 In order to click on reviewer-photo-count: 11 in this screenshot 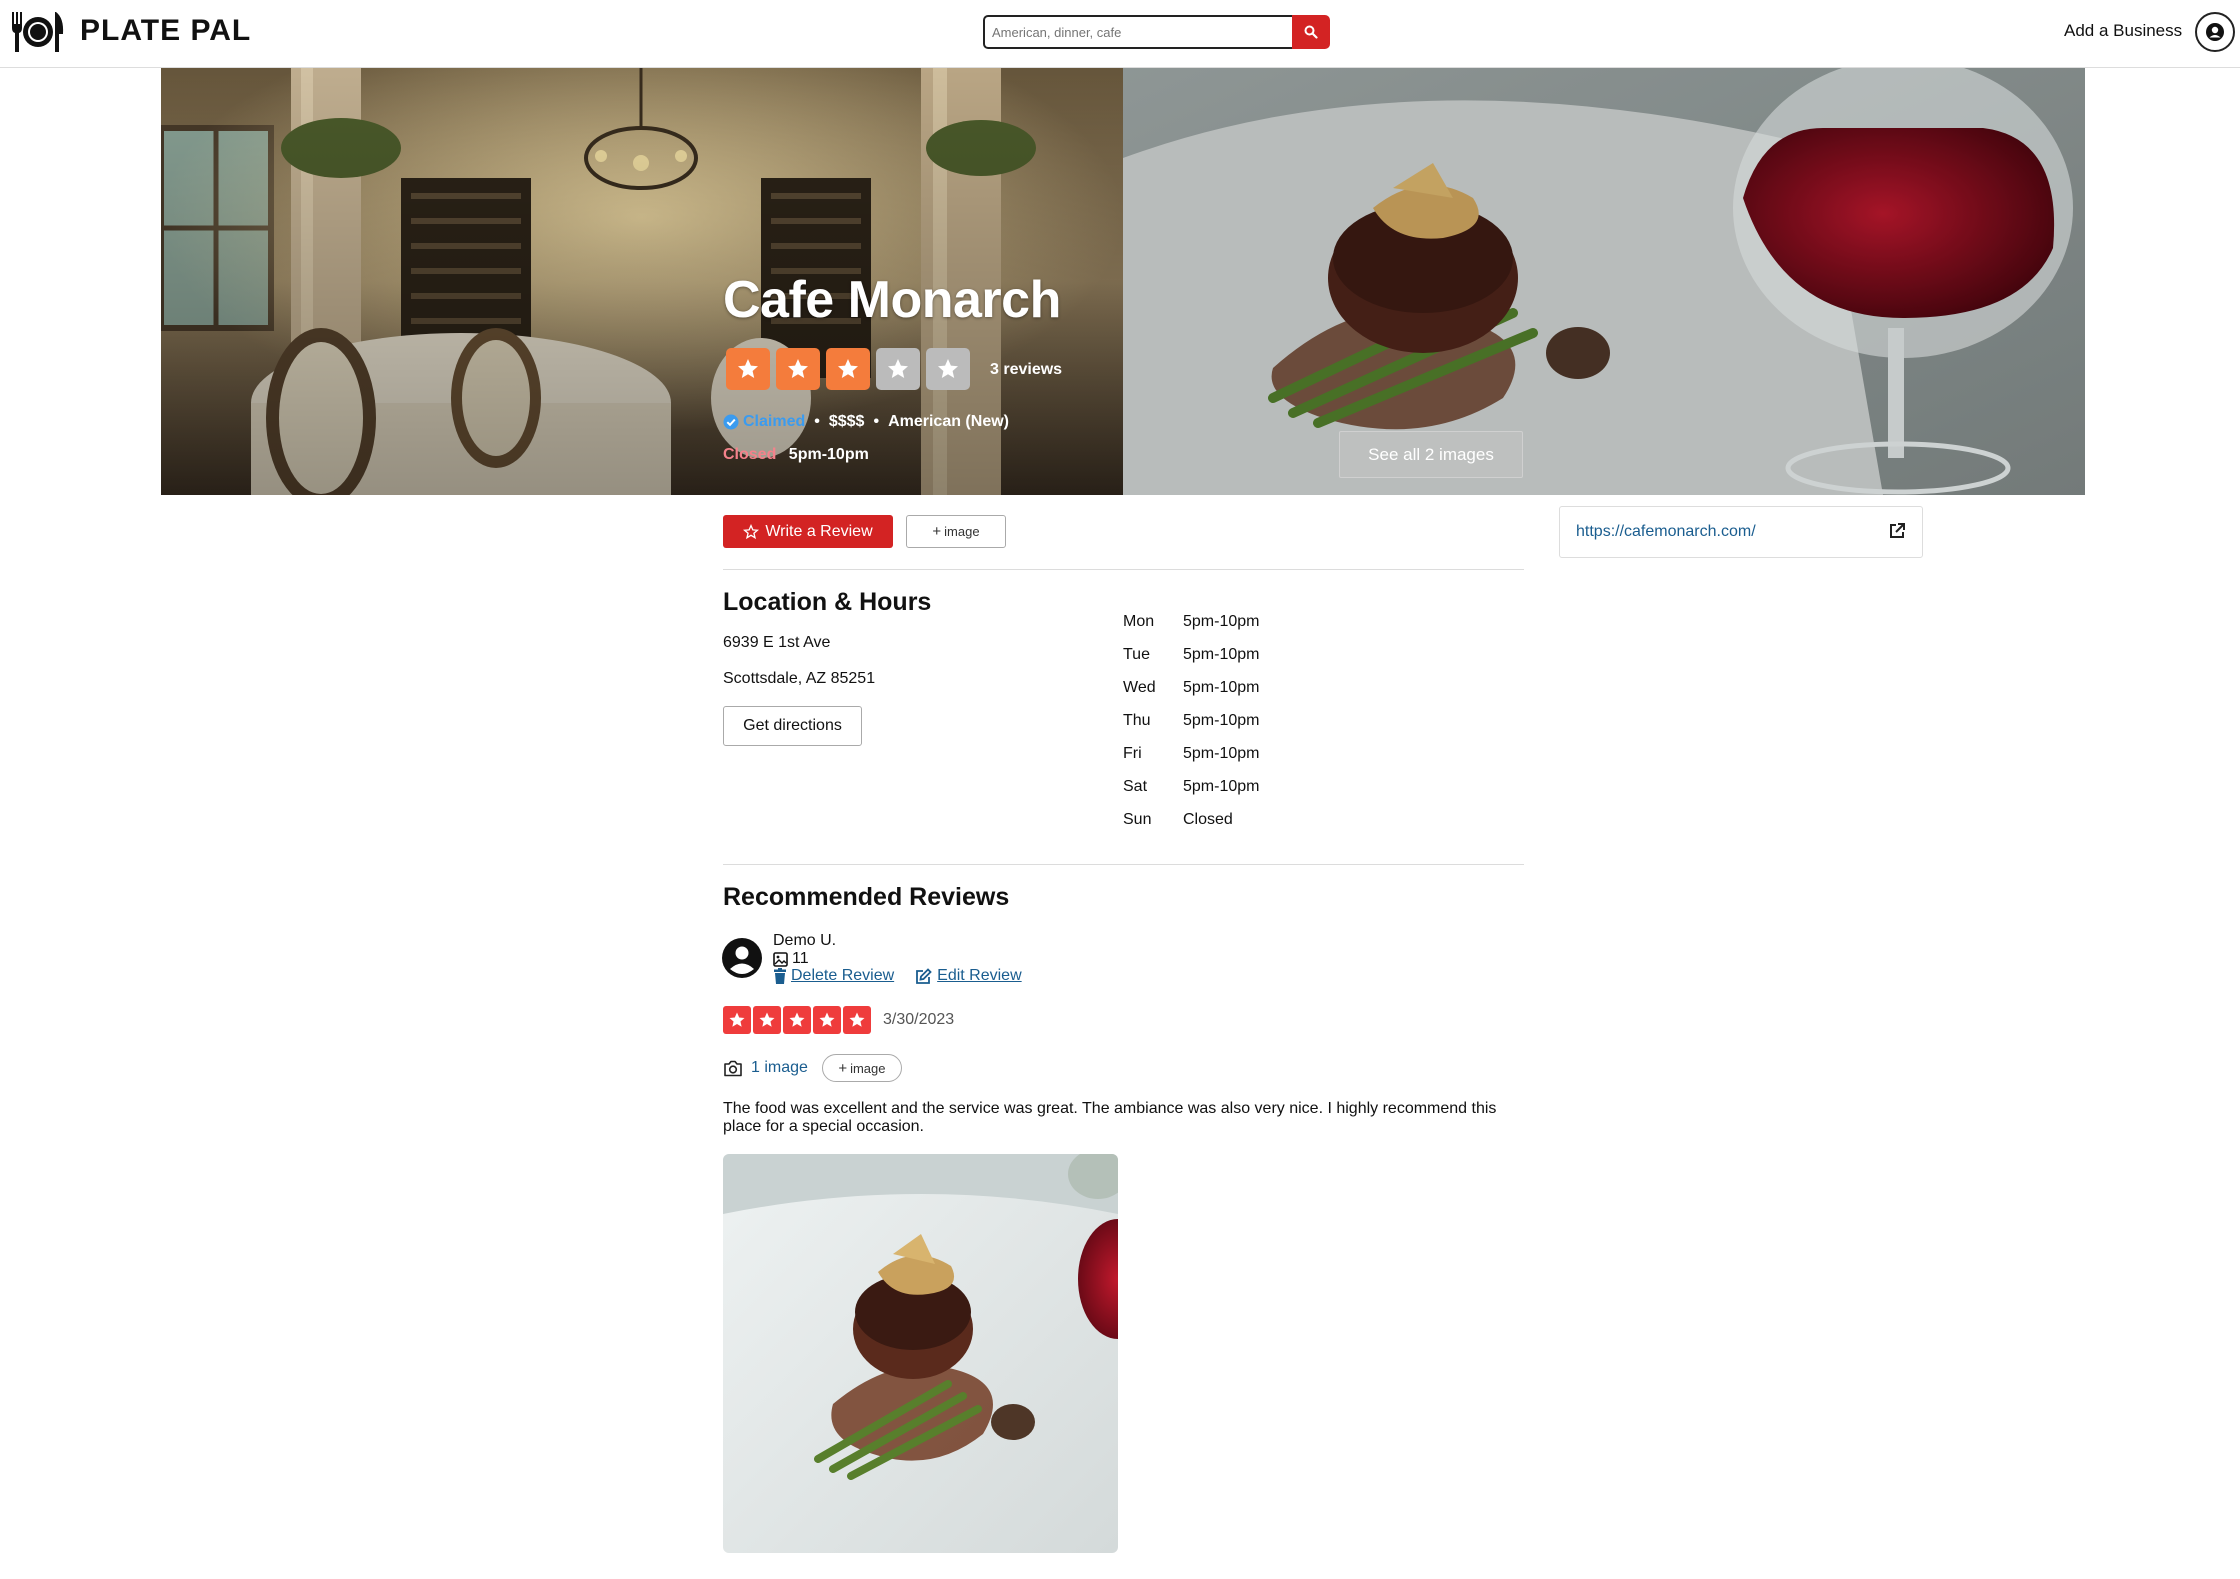, I will do `click(800, 958)`.